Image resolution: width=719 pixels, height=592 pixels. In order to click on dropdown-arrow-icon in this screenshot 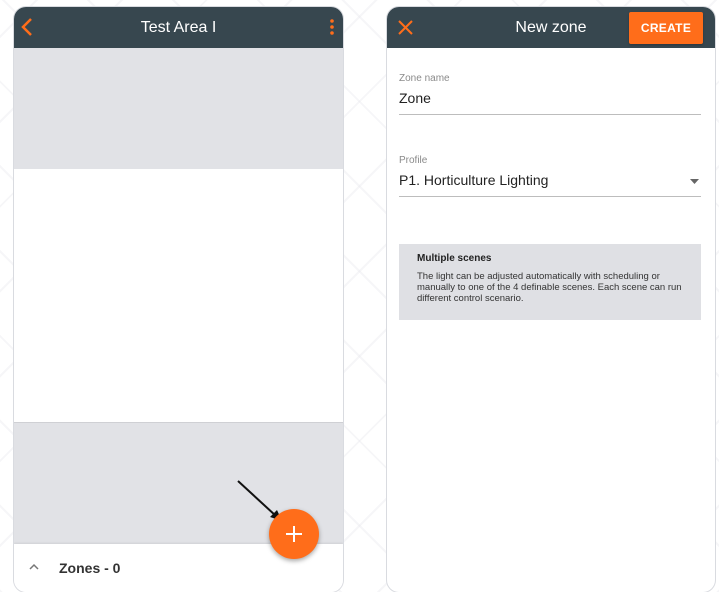, I will do `click(694, 181)`.